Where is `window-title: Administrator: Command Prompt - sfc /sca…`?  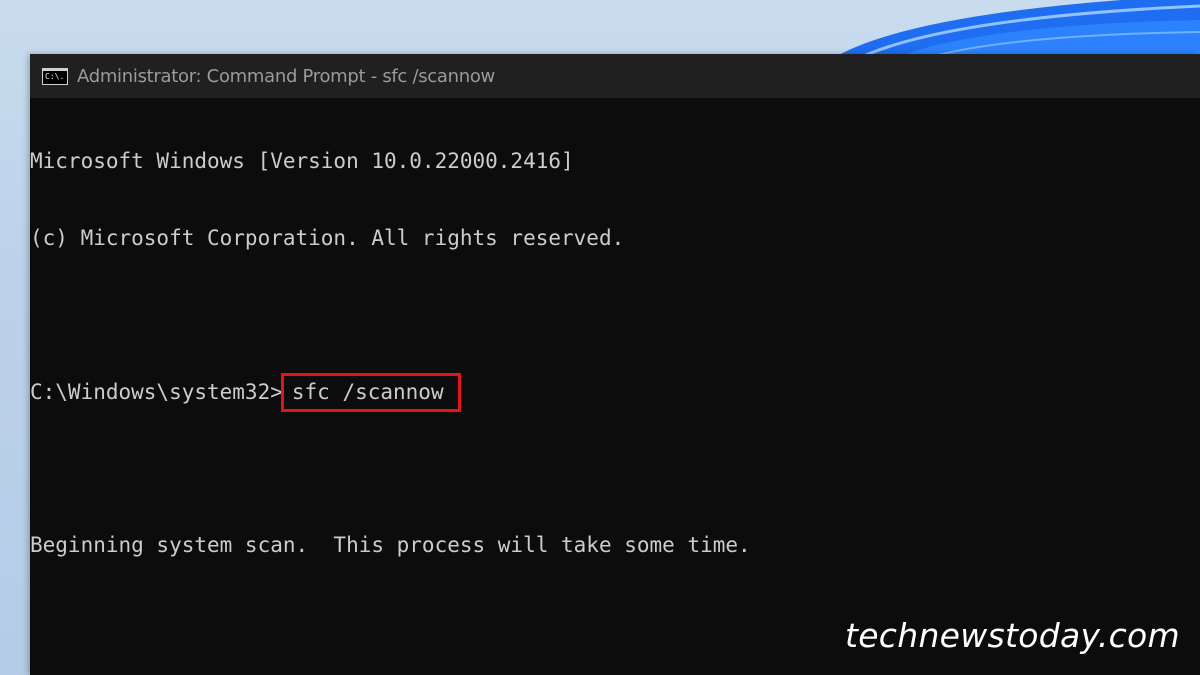 window-title: Administrator: Command Prompt - sfc /sca… is located at coordinates (286, 76).